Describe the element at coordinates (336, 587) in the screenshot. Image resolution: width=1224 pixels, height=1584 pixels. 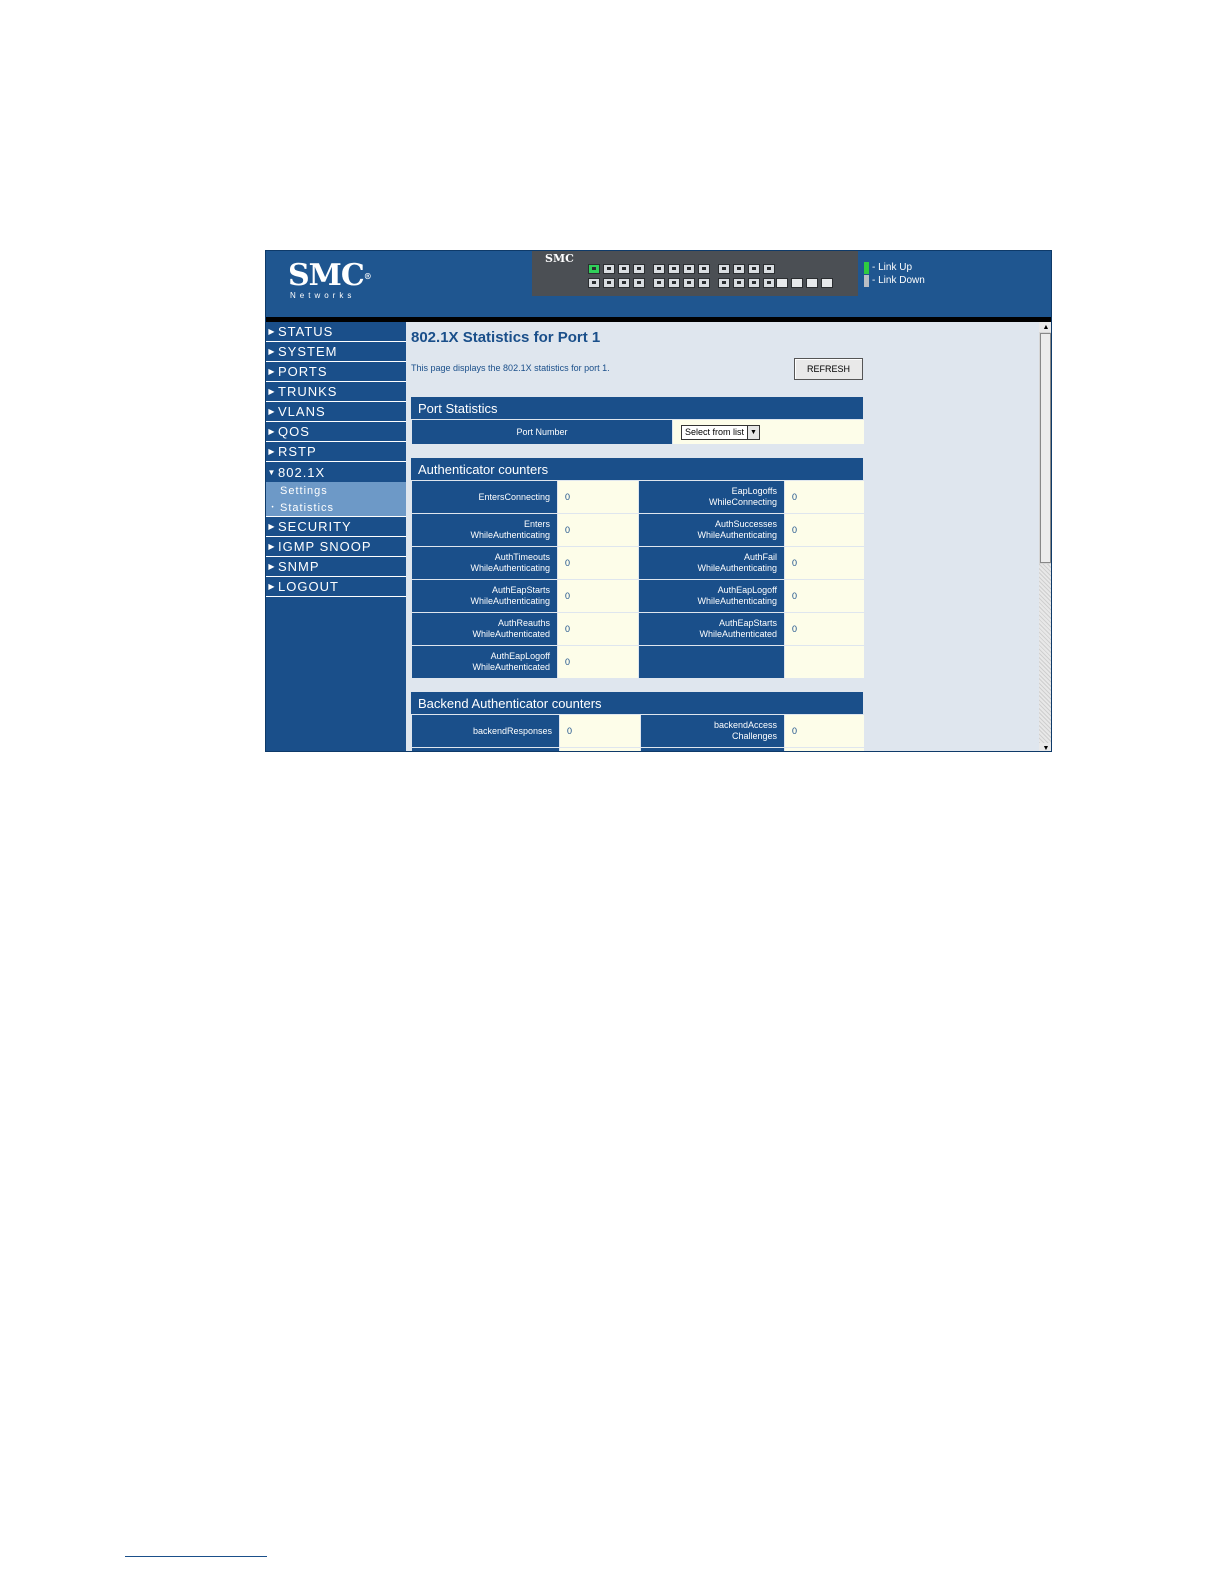
I see `sidebar-item-logout: ▶ LOGOUT` at that location.